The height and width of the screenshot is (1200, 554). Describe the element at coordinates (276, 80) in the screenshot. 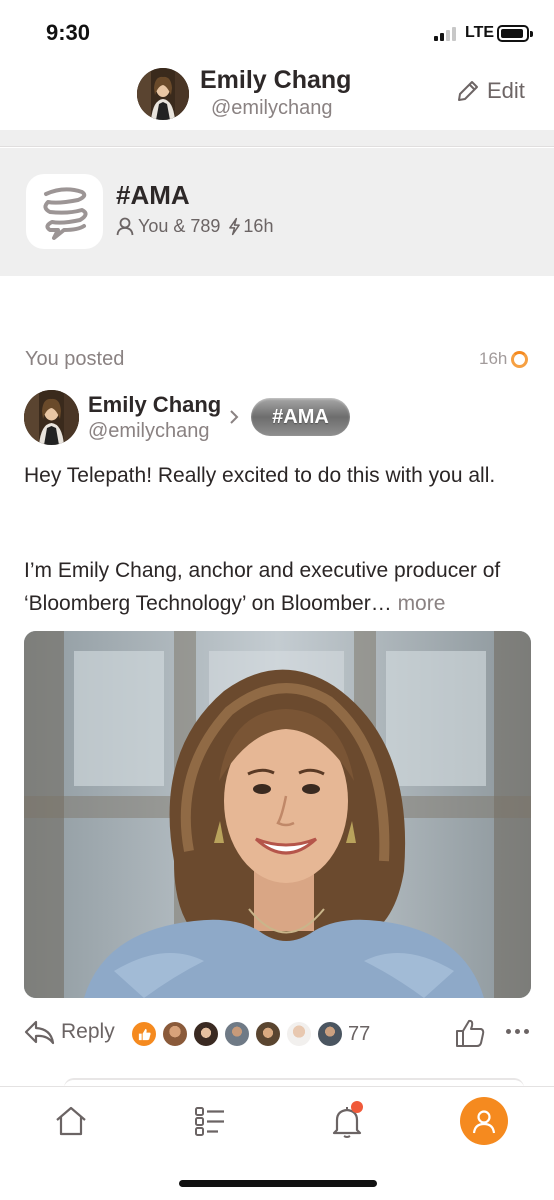

I see `profile-name: Emily Chang` at that location.